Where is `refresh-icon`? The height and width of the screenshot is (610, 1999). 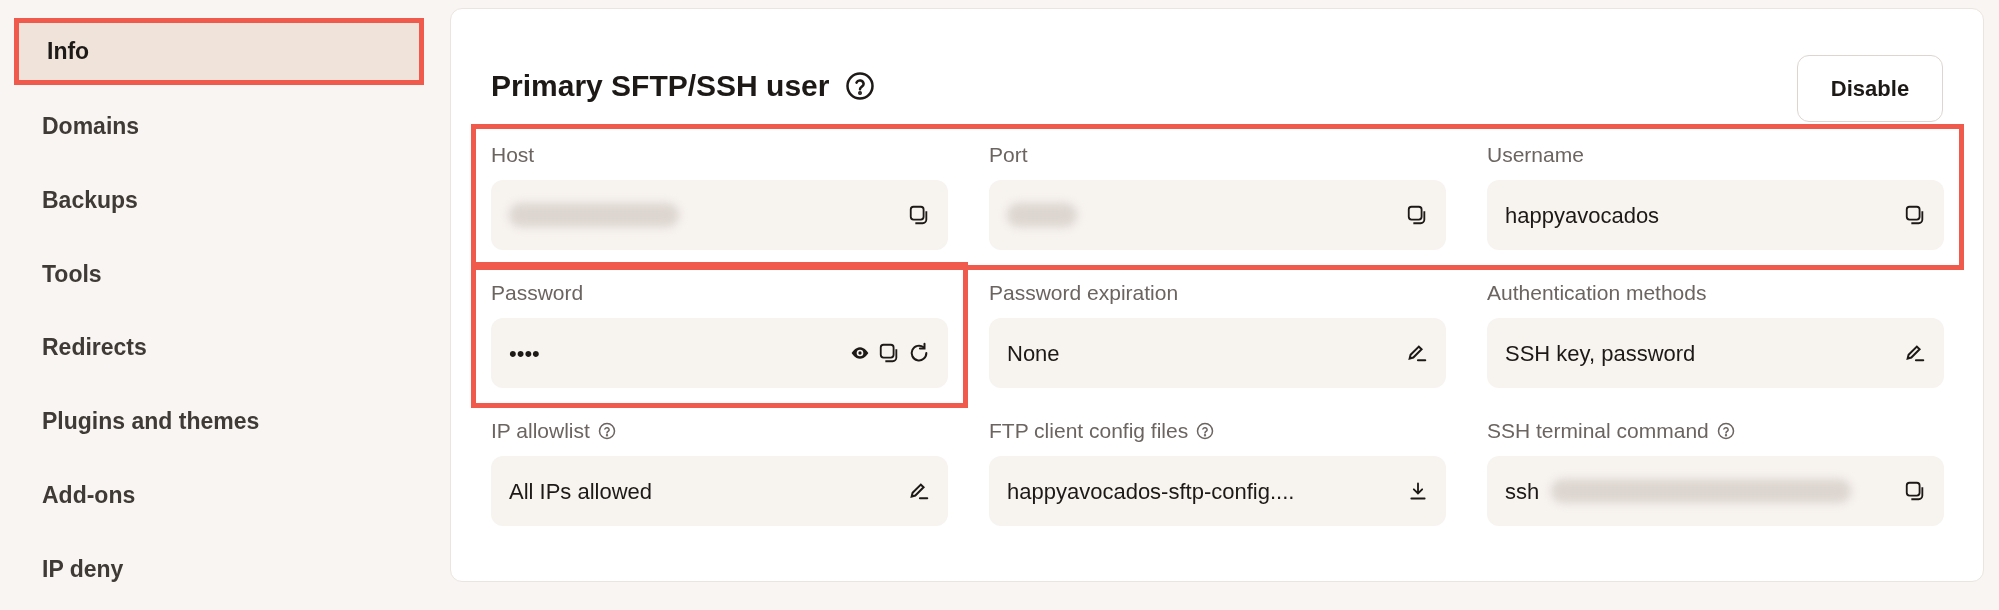
refresh-icon is located at coordinates (919, 353).